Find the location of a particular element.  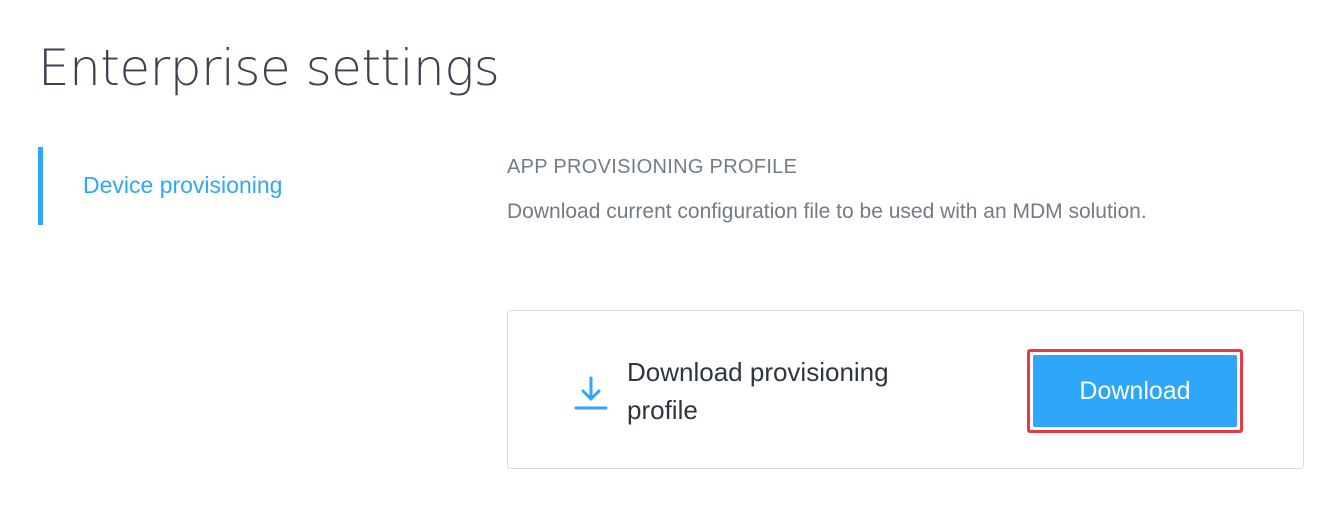

download-button: Download is located at coordinates (1135, 391).